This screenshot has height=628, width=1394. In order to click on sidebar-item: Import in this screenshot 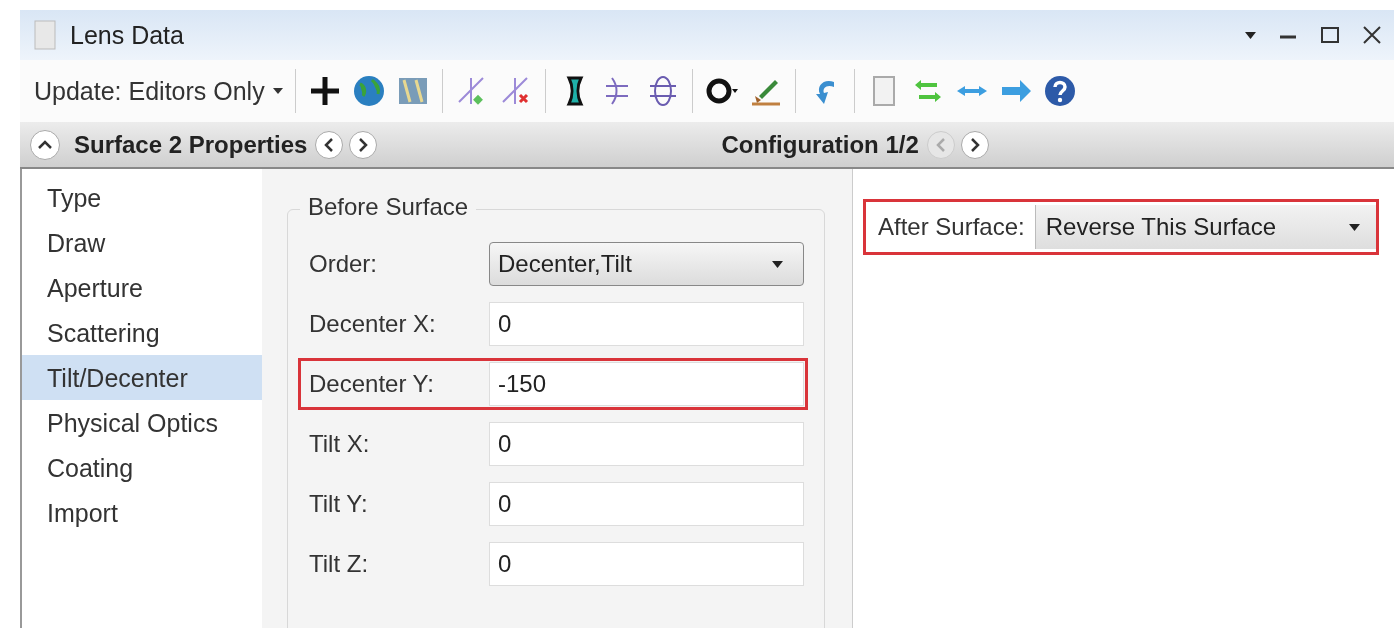, I will do `click(142, 512)`.